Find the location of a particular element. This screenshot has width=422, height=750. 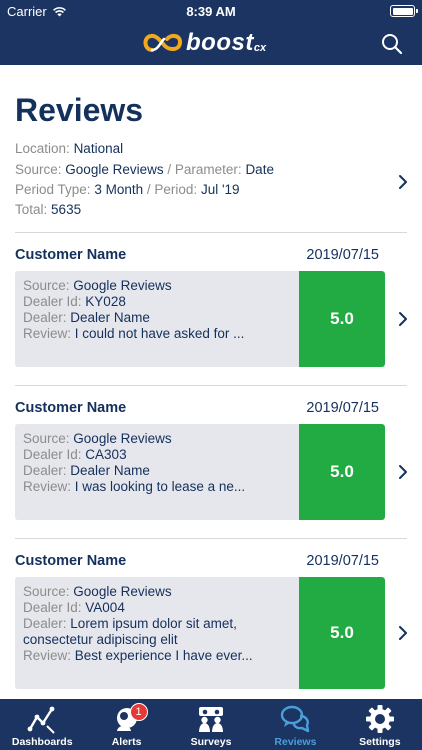

tab-label: Dashboards is located at coordinates (42, 742).